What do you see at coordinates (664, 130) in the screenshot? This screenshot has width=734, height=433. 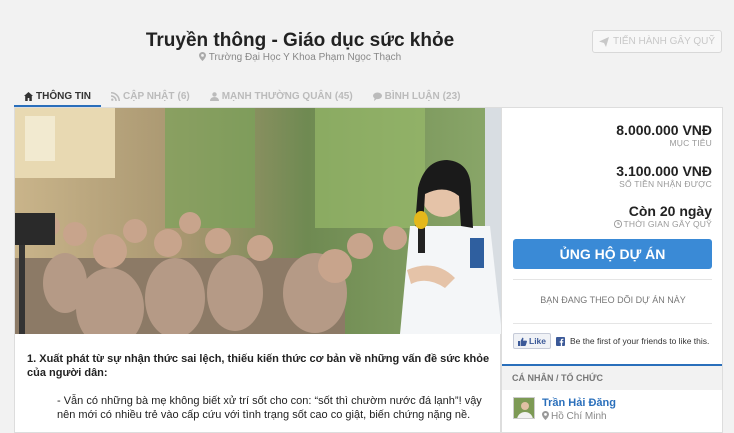 I see `goal-value: 8.000.000 VNĐ` at bounding box center [664, 130].